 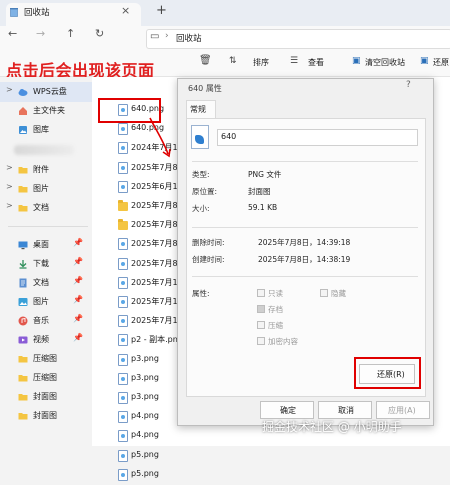 I want to click on sidebar-item-compressed-1: 压缩图, so click(x=46, y=359).